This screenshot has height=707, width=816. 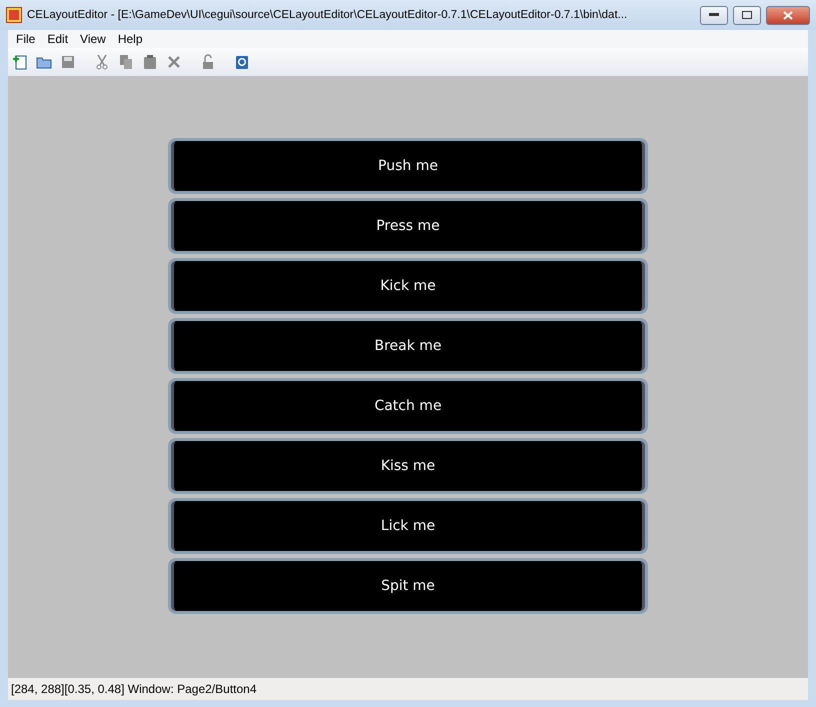 I want to click on padlock-icon, so click(x=208, y=62).